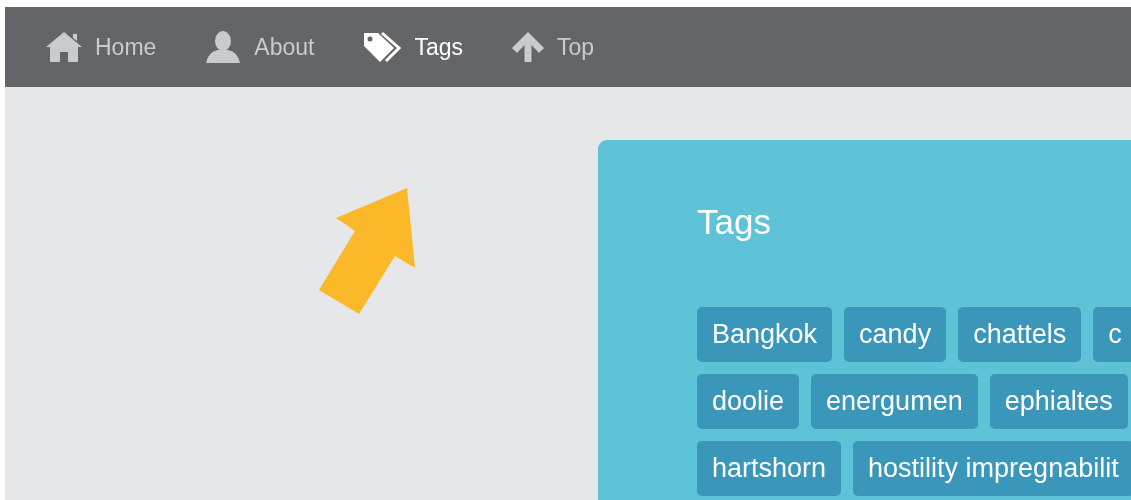 The image size is (1131, 500). What do you see at coordinates (765, 334) in the screenshot?
I see `tag-link: Bangkok` at bounding box center [765, 334].